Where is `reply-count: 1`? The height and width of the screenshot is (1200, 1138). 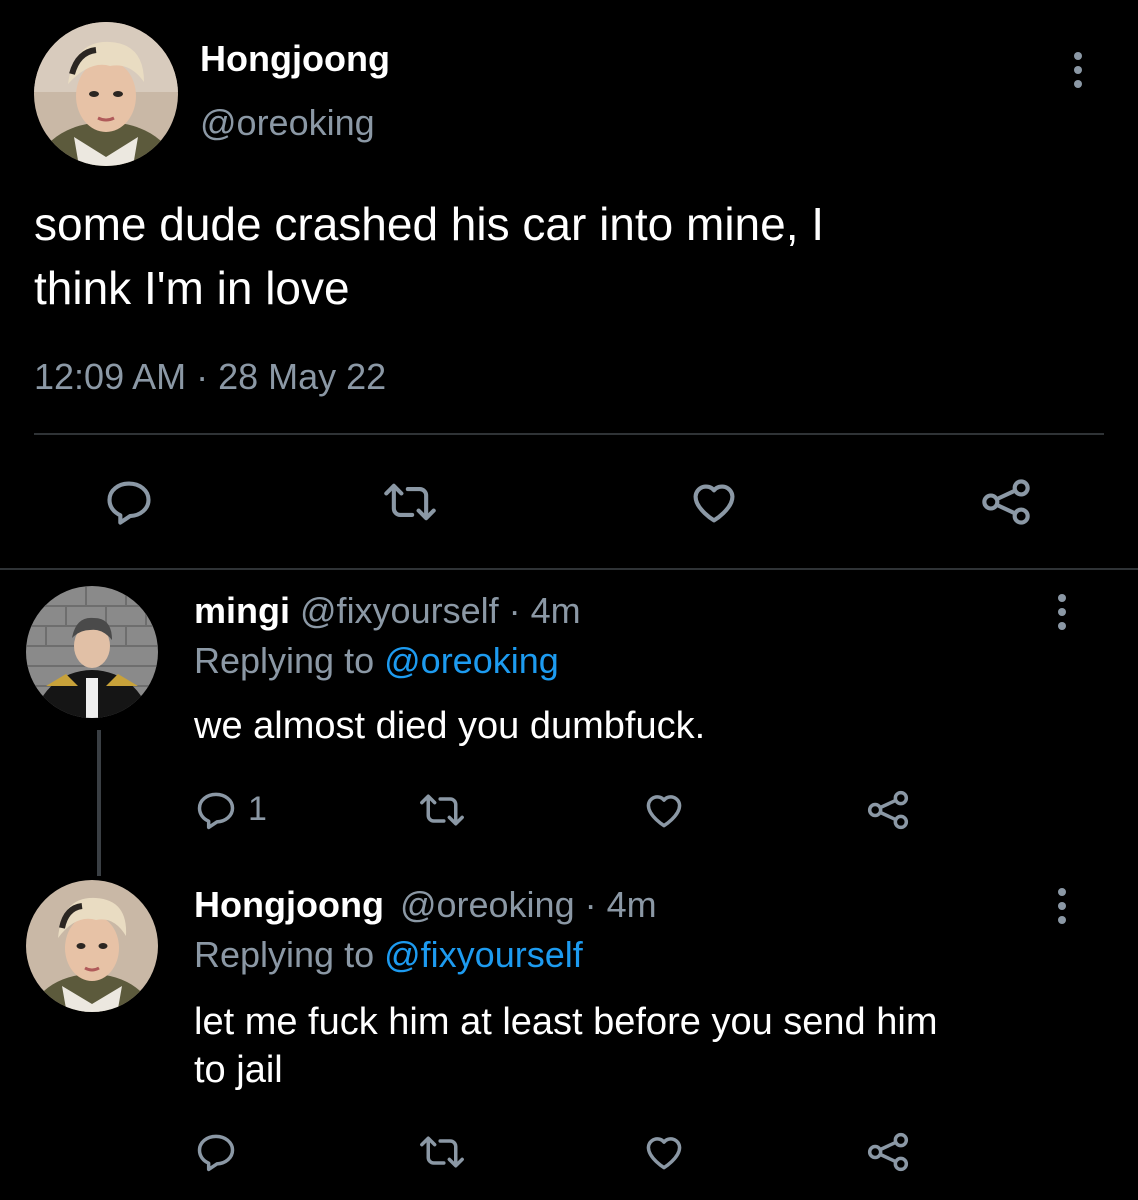 reply-count: 1 is located at coordinates (257, 809).